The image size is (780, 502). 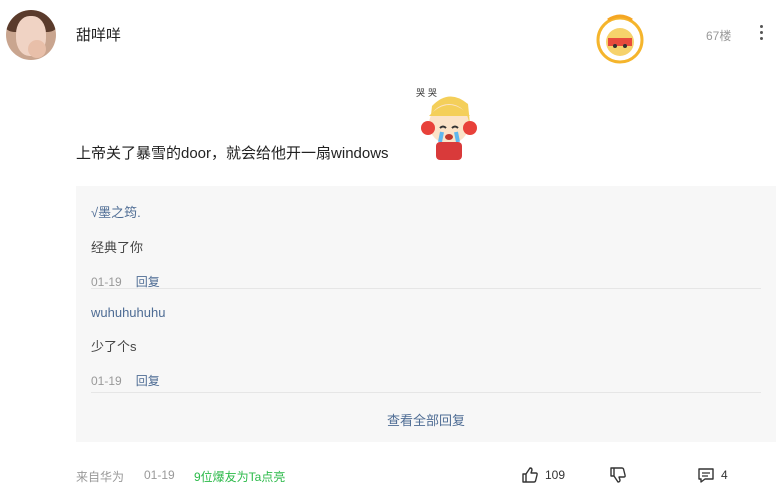 What do you see at coordinates (724, 475) in the screenshot?
I see `comment-count: 4` at bounding box center [724, 475].